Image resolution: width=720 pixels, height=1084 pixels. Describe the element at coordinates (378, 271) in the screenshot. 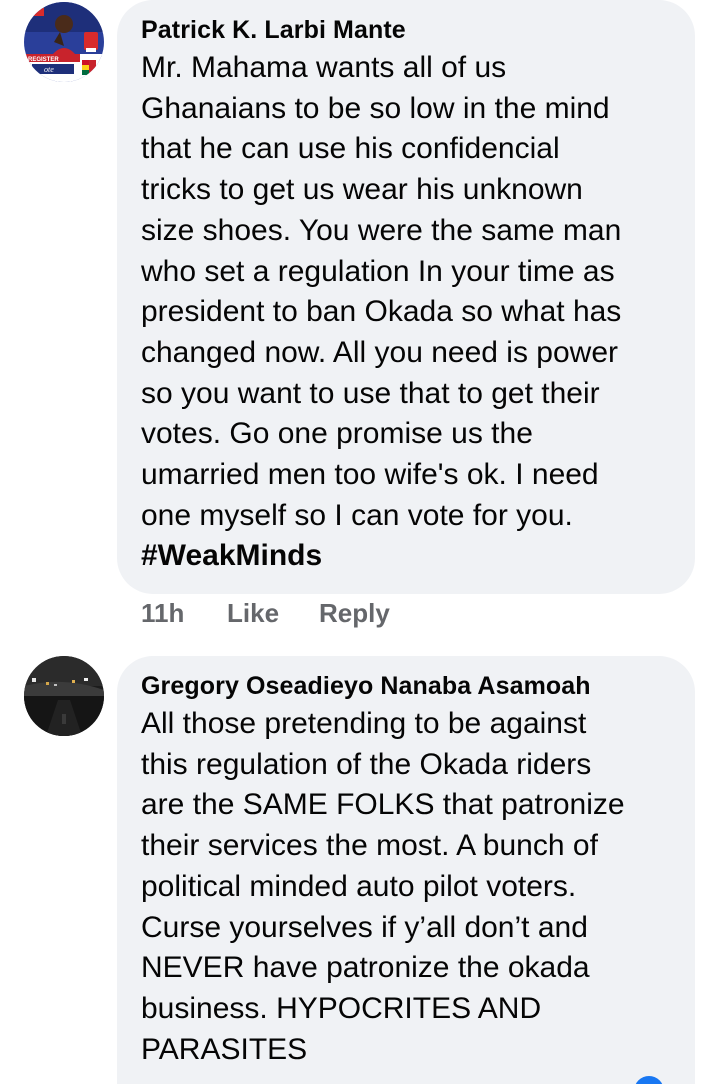

I see `comment-line: who set a regulation In your time as` at that location.